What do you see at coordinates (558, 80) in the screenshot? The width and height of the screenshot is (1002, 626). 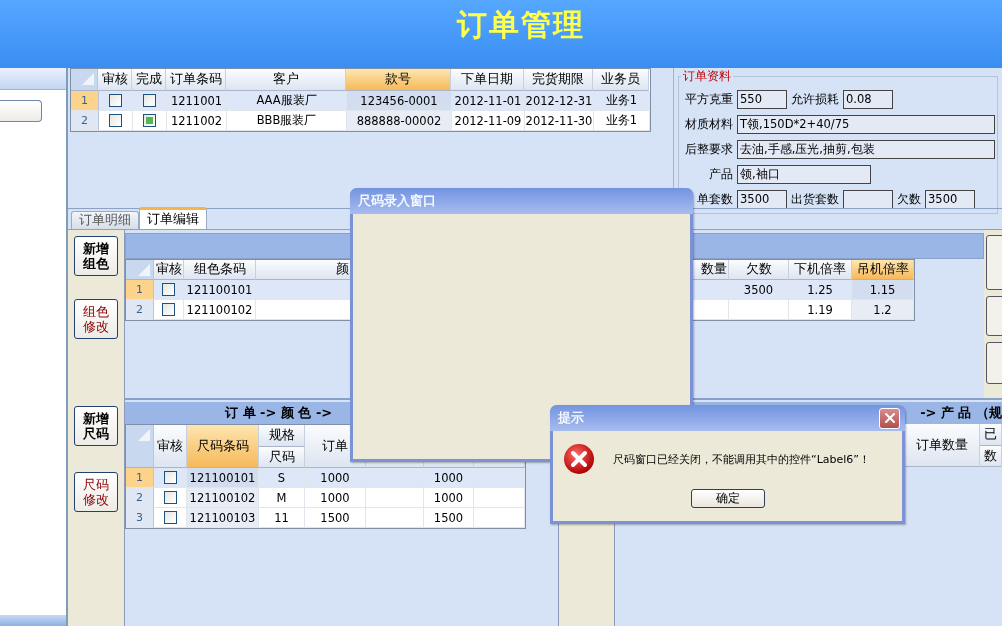 I see `column-header: 完货期限` at bounding box center [558, 80].